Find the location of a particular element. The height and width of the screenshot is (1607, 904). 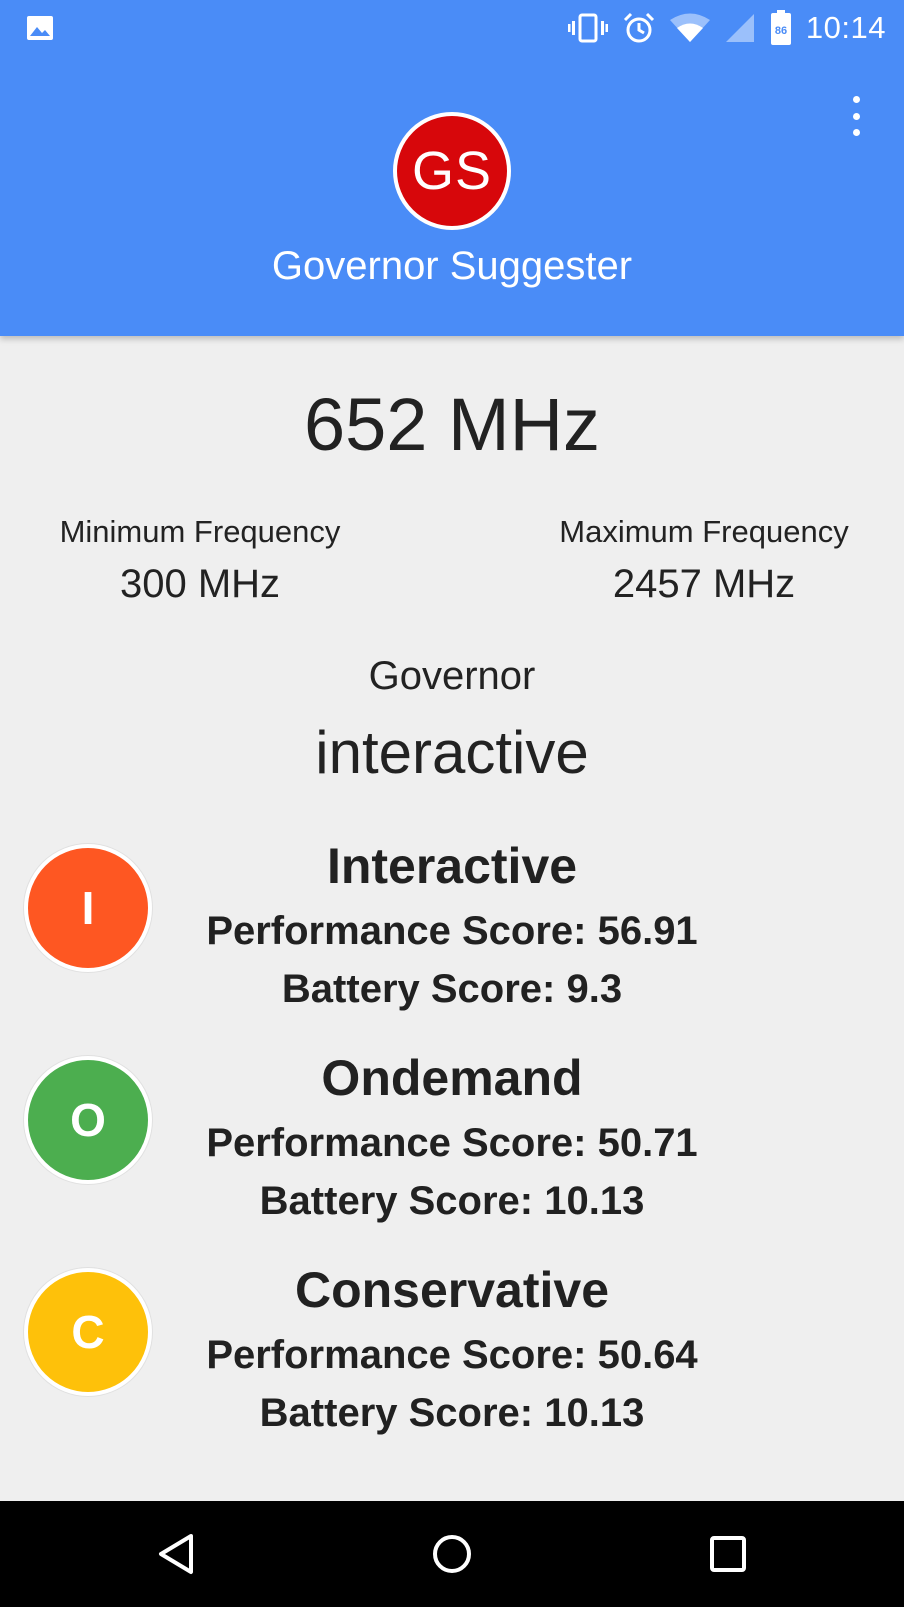

battery-score: Battery Score: 9.3 is located at coordinates (452, 989).